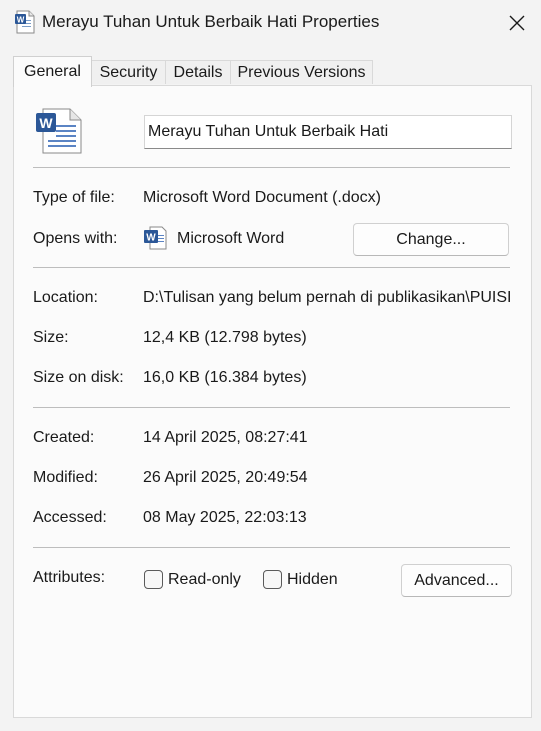 This screenshot has width=541, height=731. What do you see at coordinates (74, 197) in the screenshot?
I see `type-of-file-label: Type of file:` at bounding box center [74, 197].